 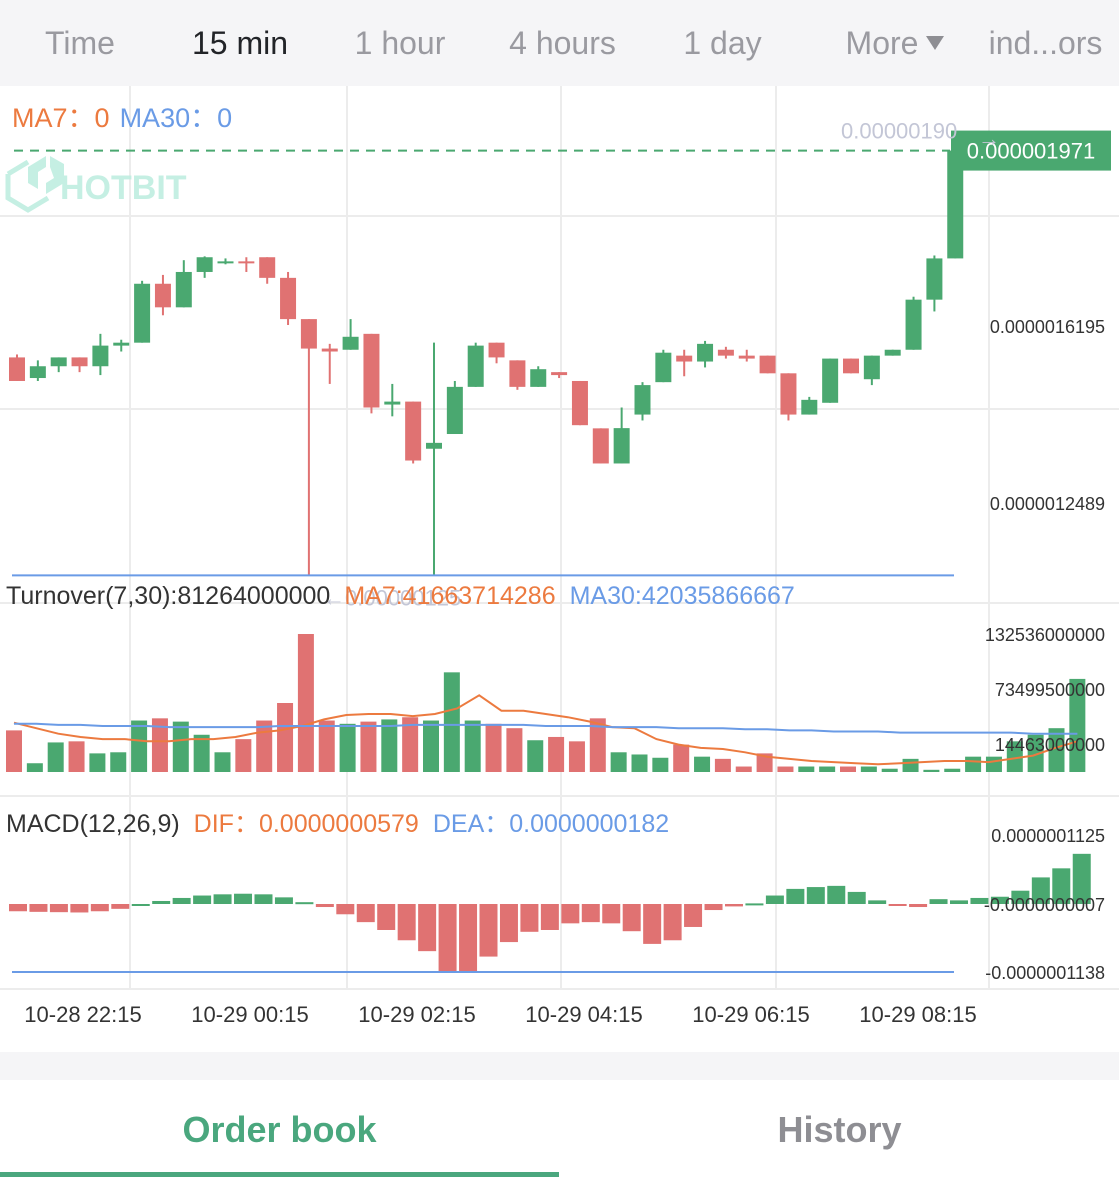 What do you see at coordinates (93, 824) in the screenshot?
I see `macd-legend-main: MACD(12,26,9)` at bounding box center [93, 824].